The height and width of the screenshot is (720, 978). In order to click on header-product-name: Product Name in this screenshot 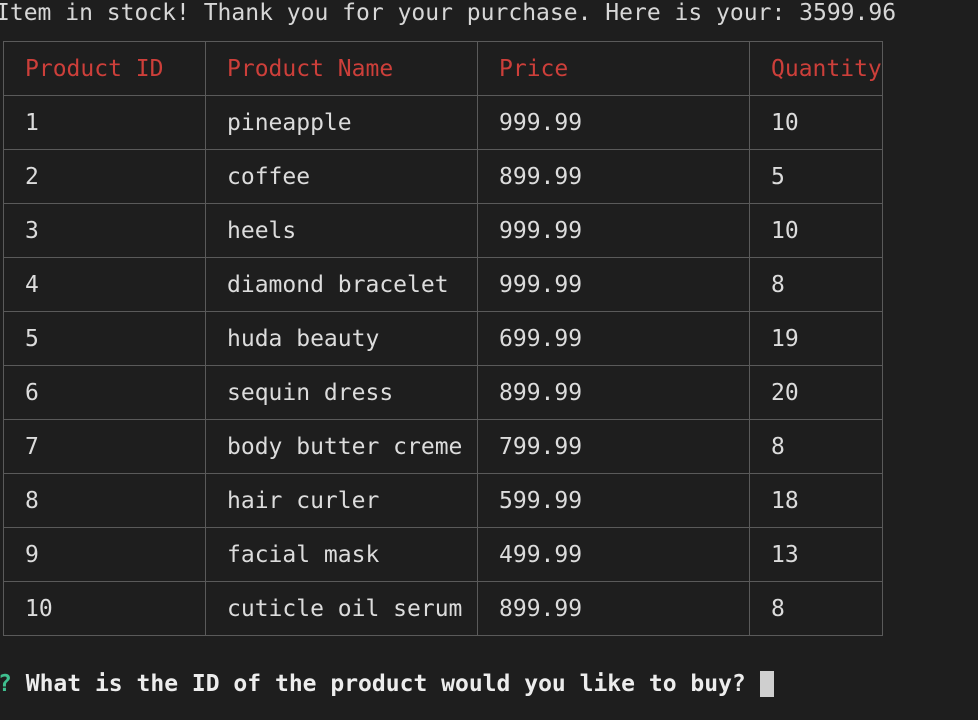, I will do `click(341, 68)`.